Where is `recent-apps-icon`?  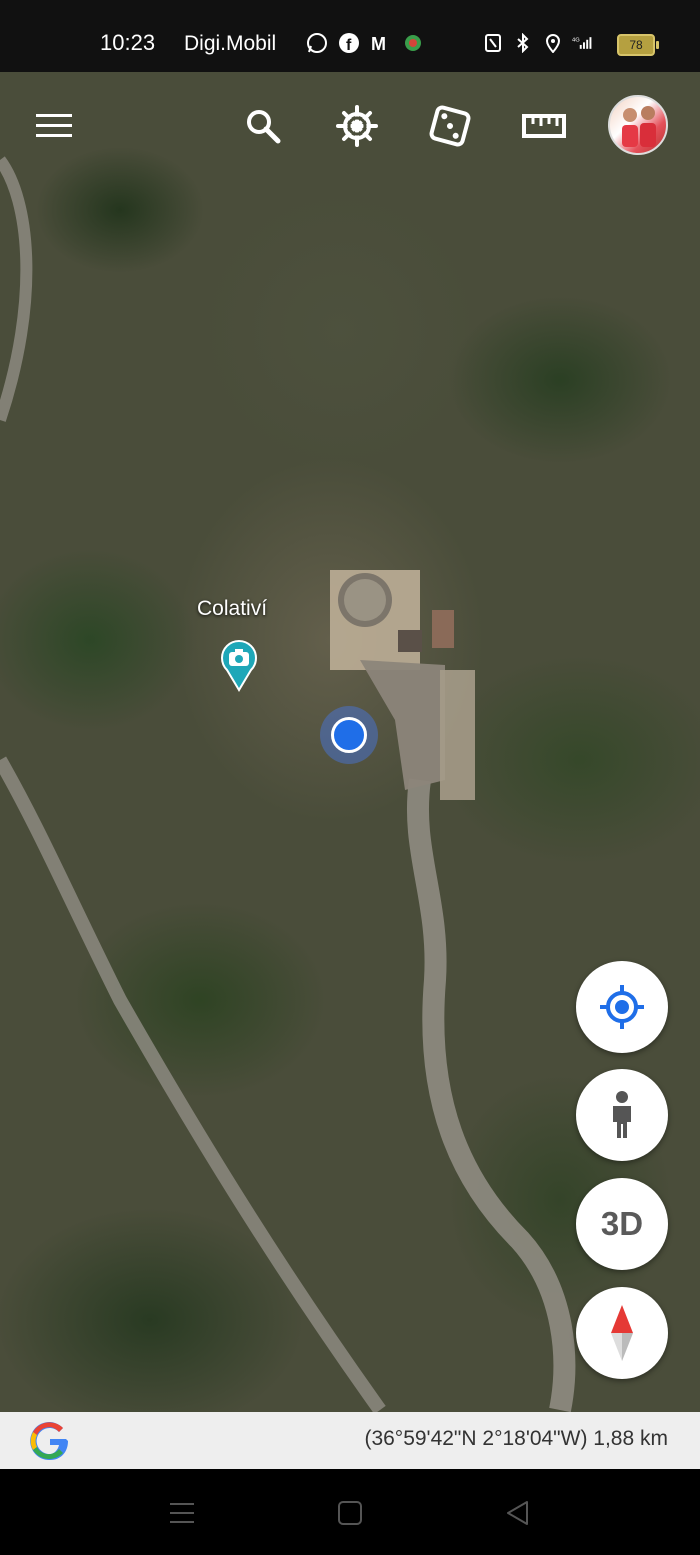
recent-apps-icon is located at coordinates (182, 1513).